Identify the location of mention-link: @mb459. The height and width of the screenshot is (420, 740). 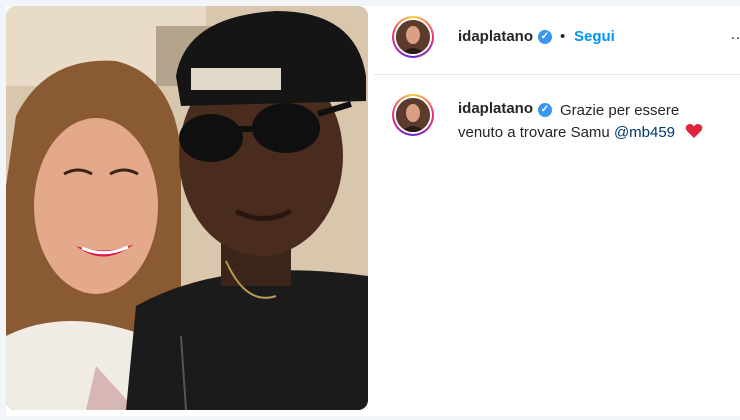
(644, 132).